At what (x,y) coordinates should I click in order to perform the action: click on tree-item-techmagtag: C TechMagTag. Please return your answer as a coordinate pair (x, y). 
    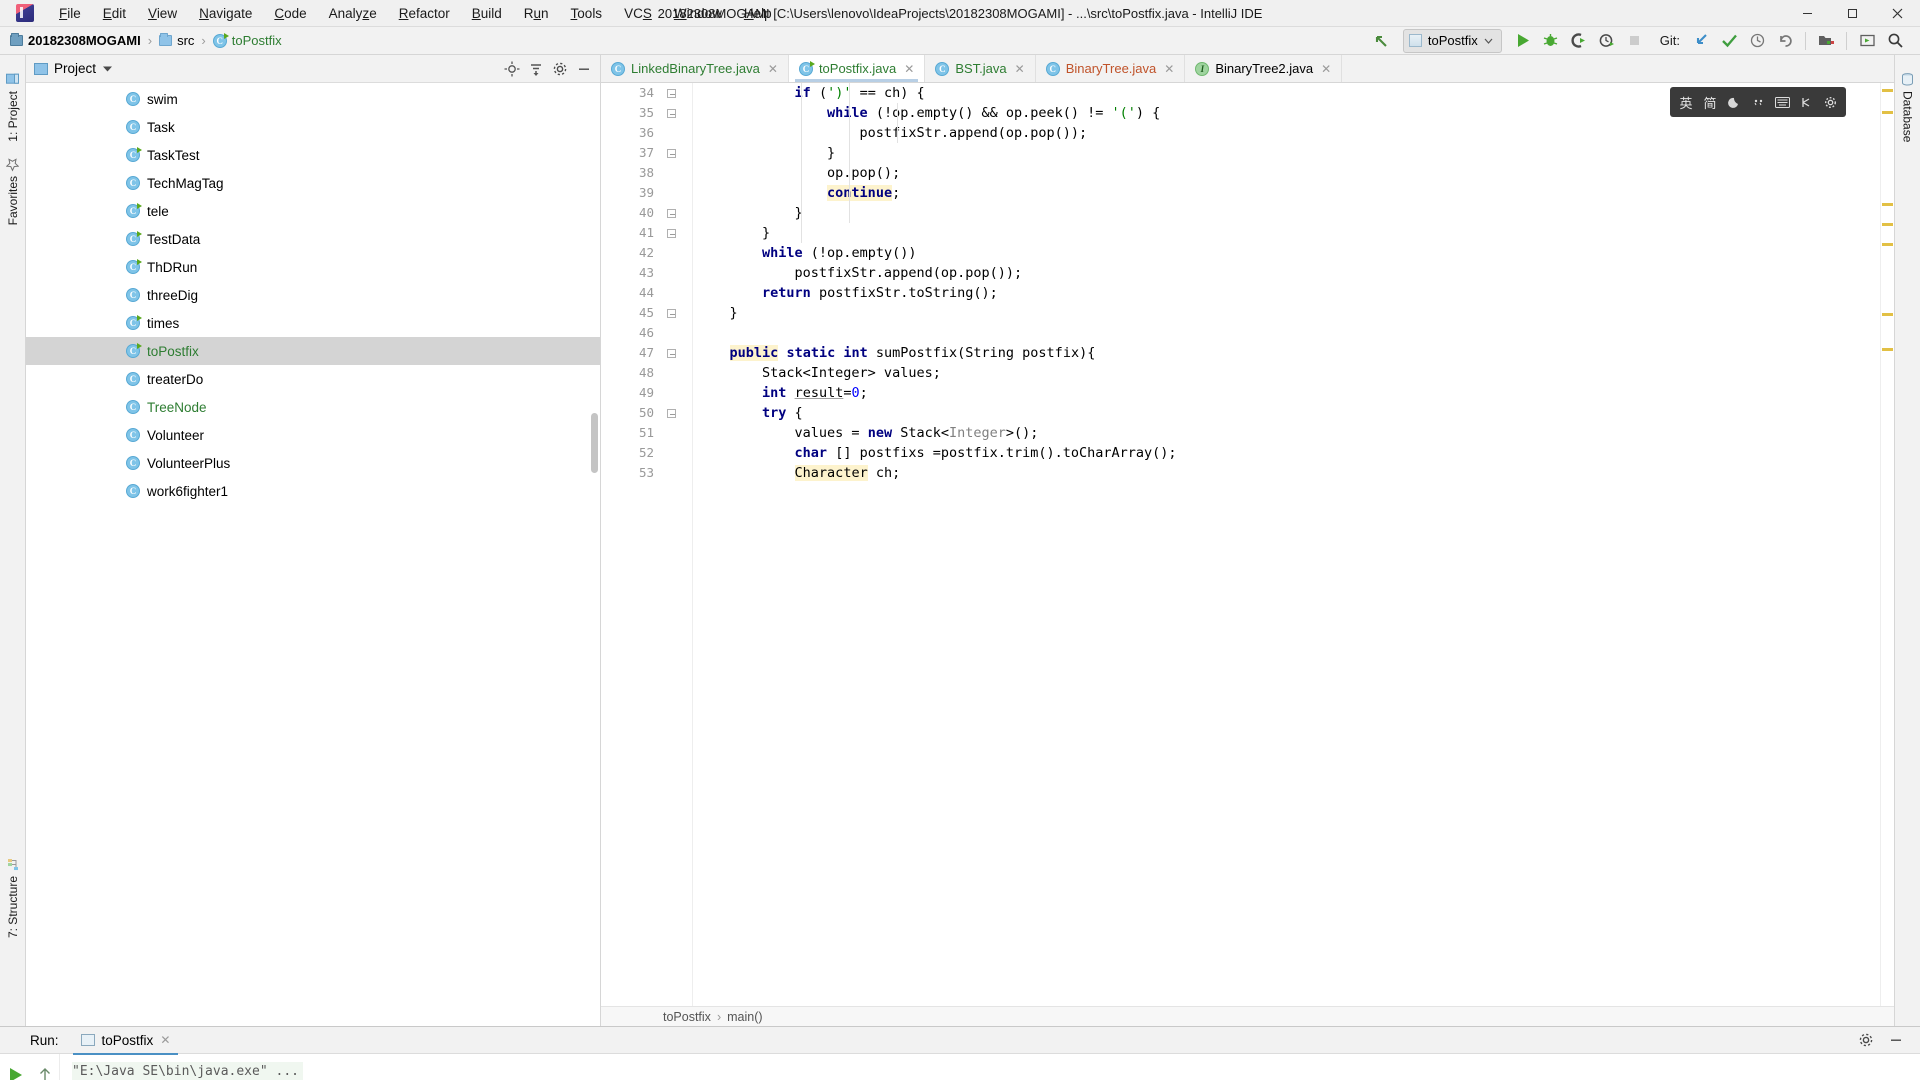
    Looking at the image, I should click on (313, 183).